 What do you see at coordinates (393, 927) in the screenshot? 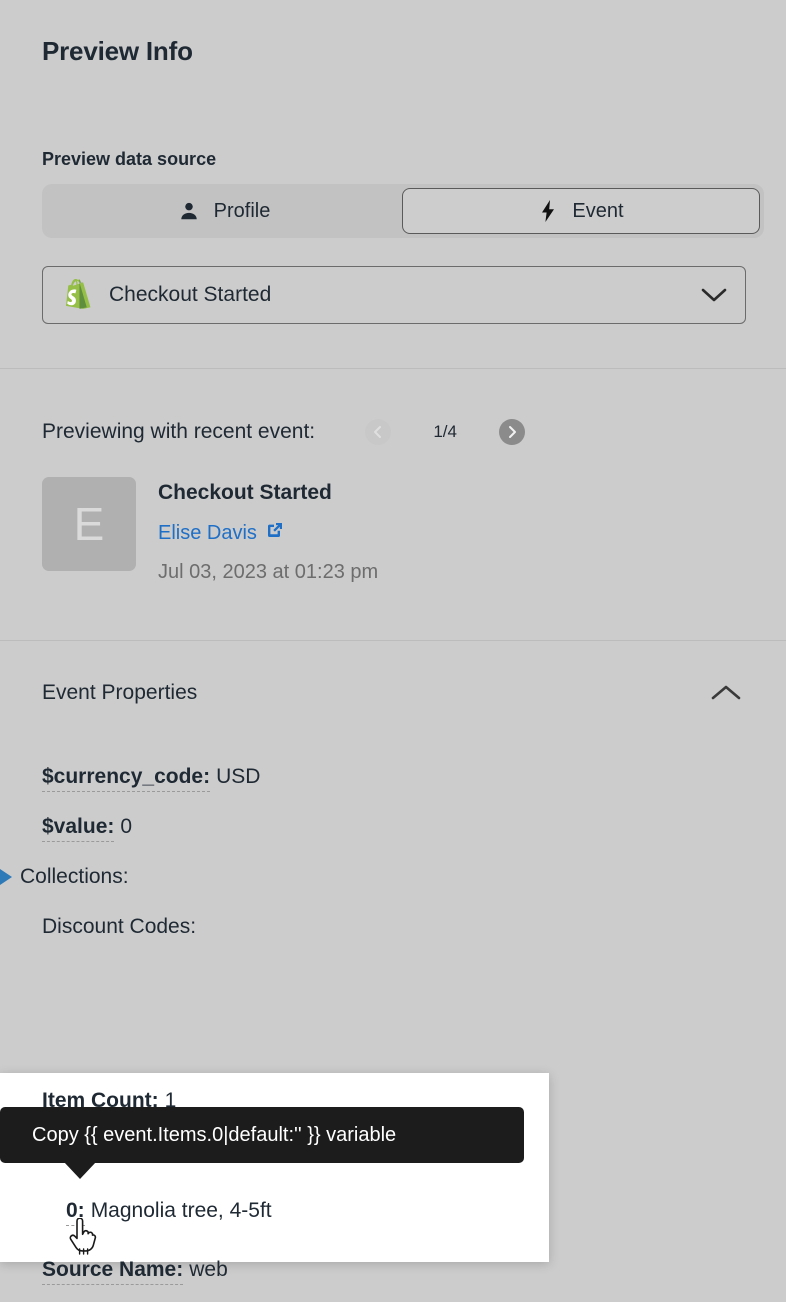
I see `property-row-discount-codes: Discount Codes:` at bounding box center [393, 927].